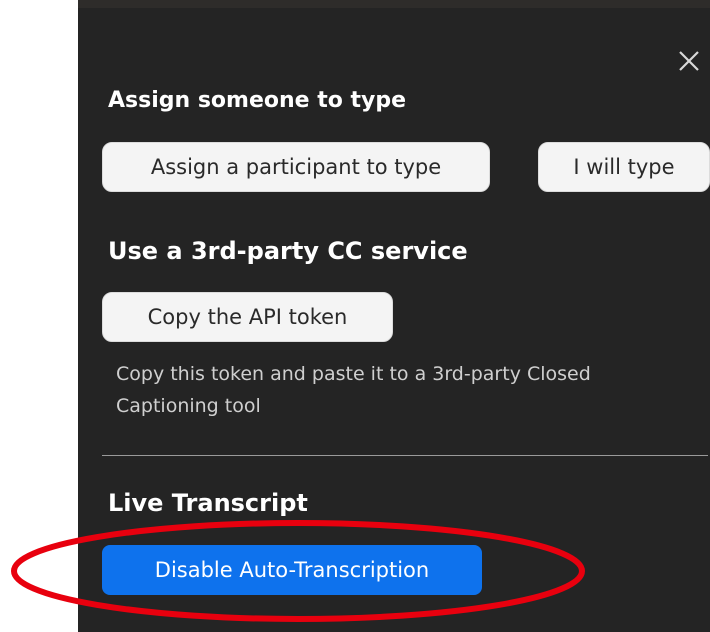  What do you see at coordinates (208, 503) in the screenshot?
I see `live-transcript-heading: Live Transcript` at bounding box center [208, 503].